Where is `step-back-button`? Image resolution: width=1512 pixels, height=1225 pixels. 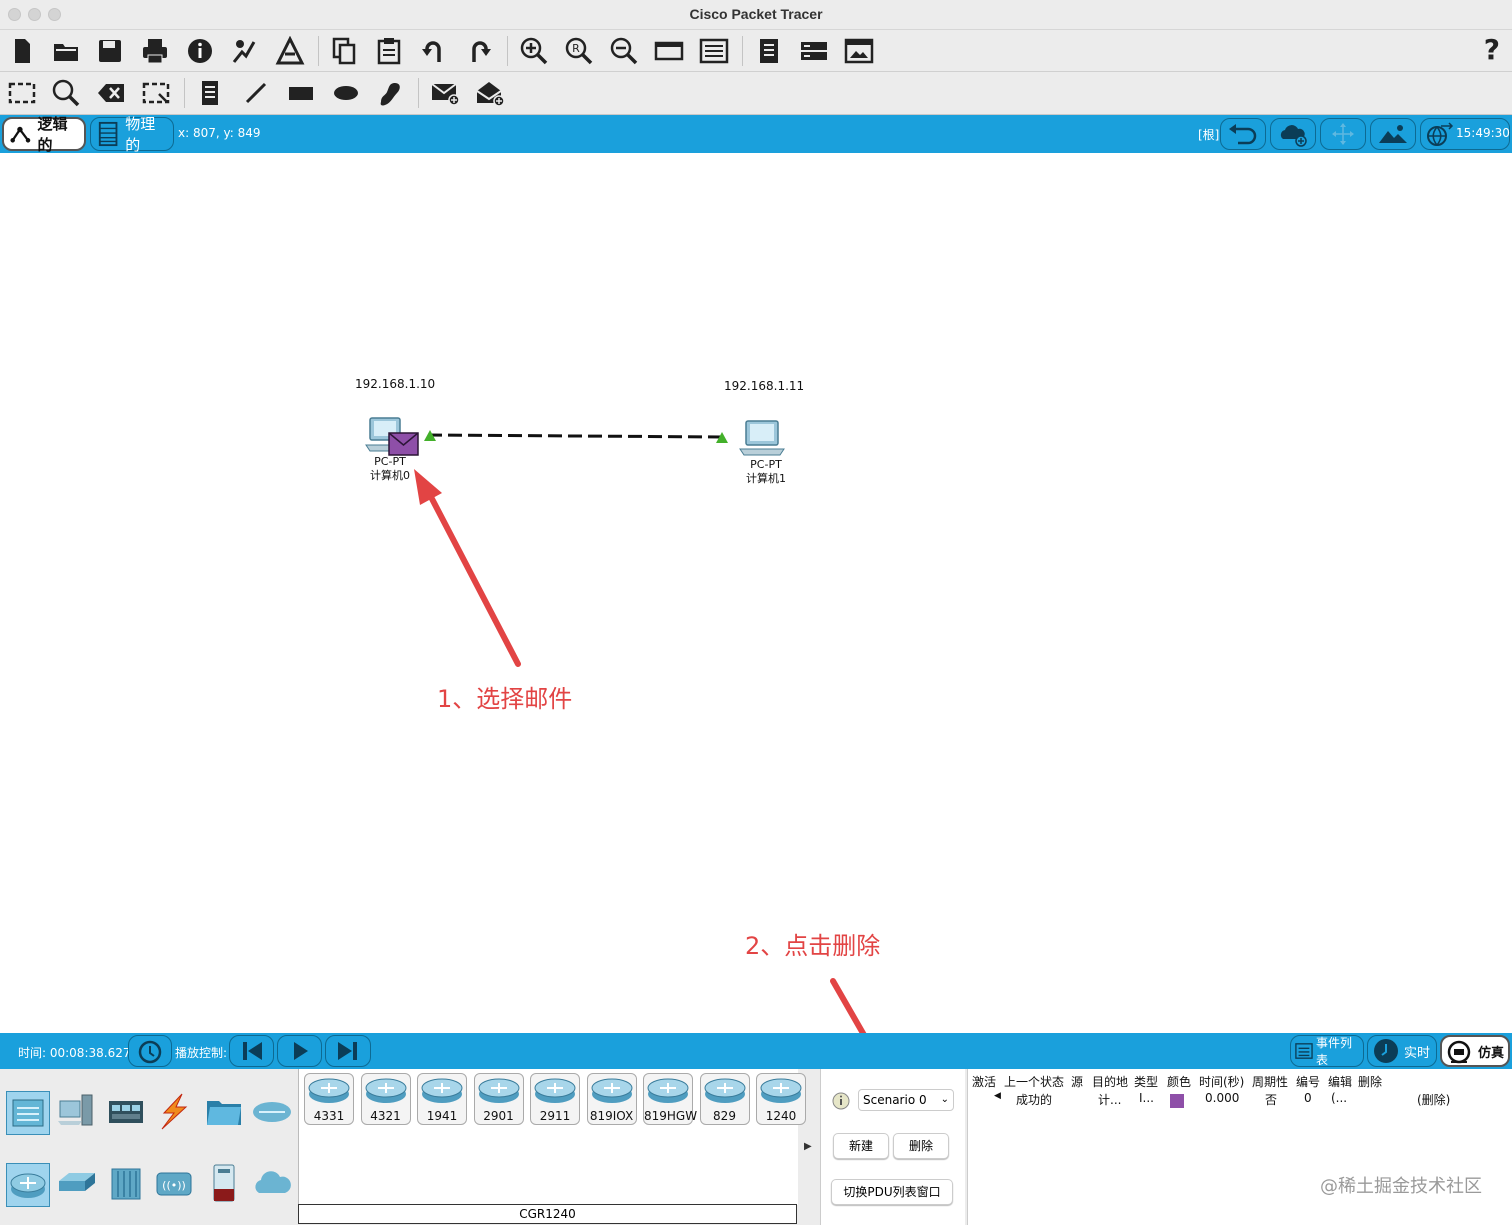 step-back-button is located at coordinates (251, 1051).